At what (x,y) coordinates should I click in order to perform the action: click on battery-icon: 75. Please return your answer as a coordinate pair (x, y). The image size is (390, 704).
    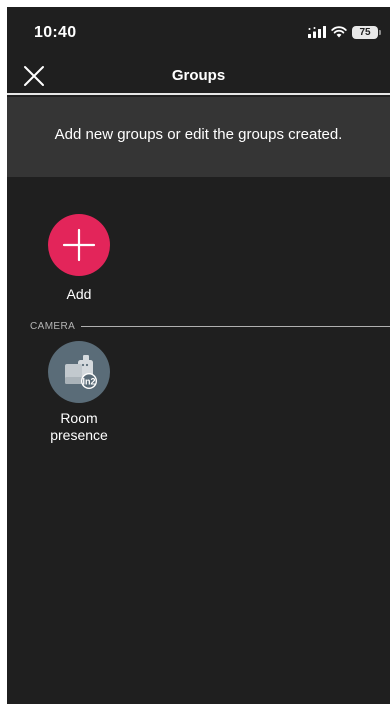
    Looking at the image, I should click on (366, 32).